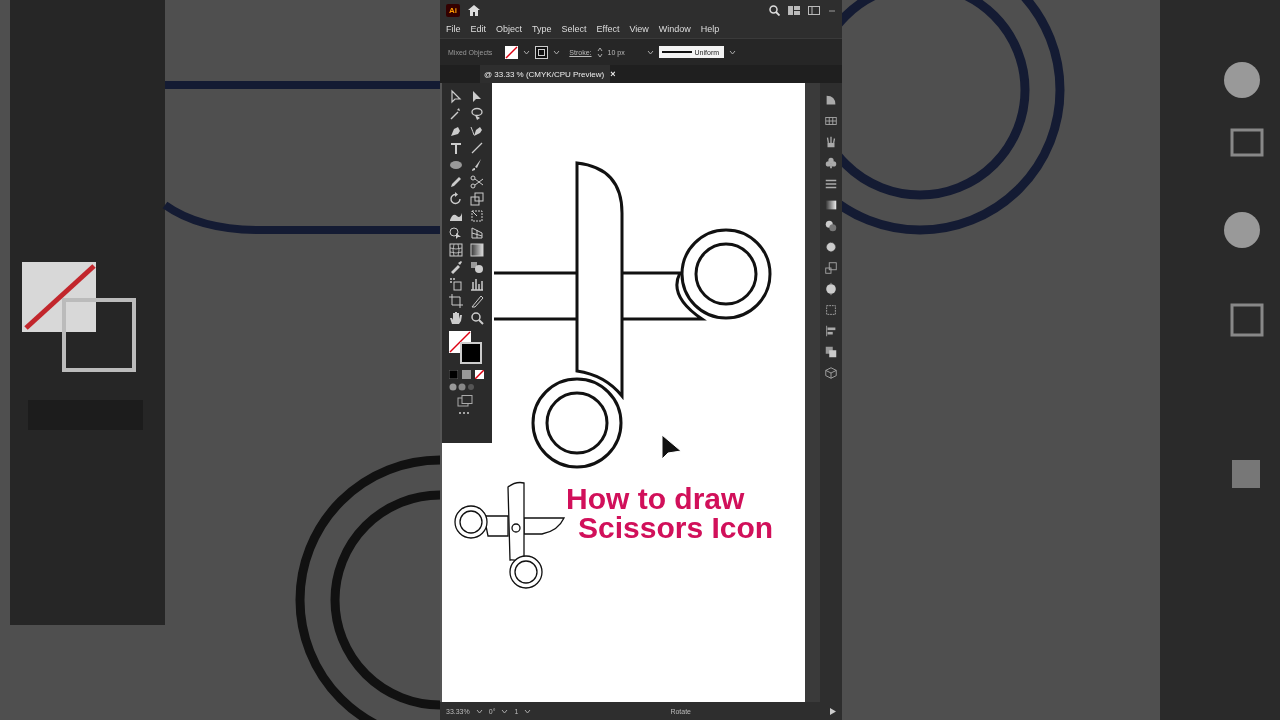  Describe the element at coordinates (833, 711) in the screenshot. I see `play-icon` at that location.